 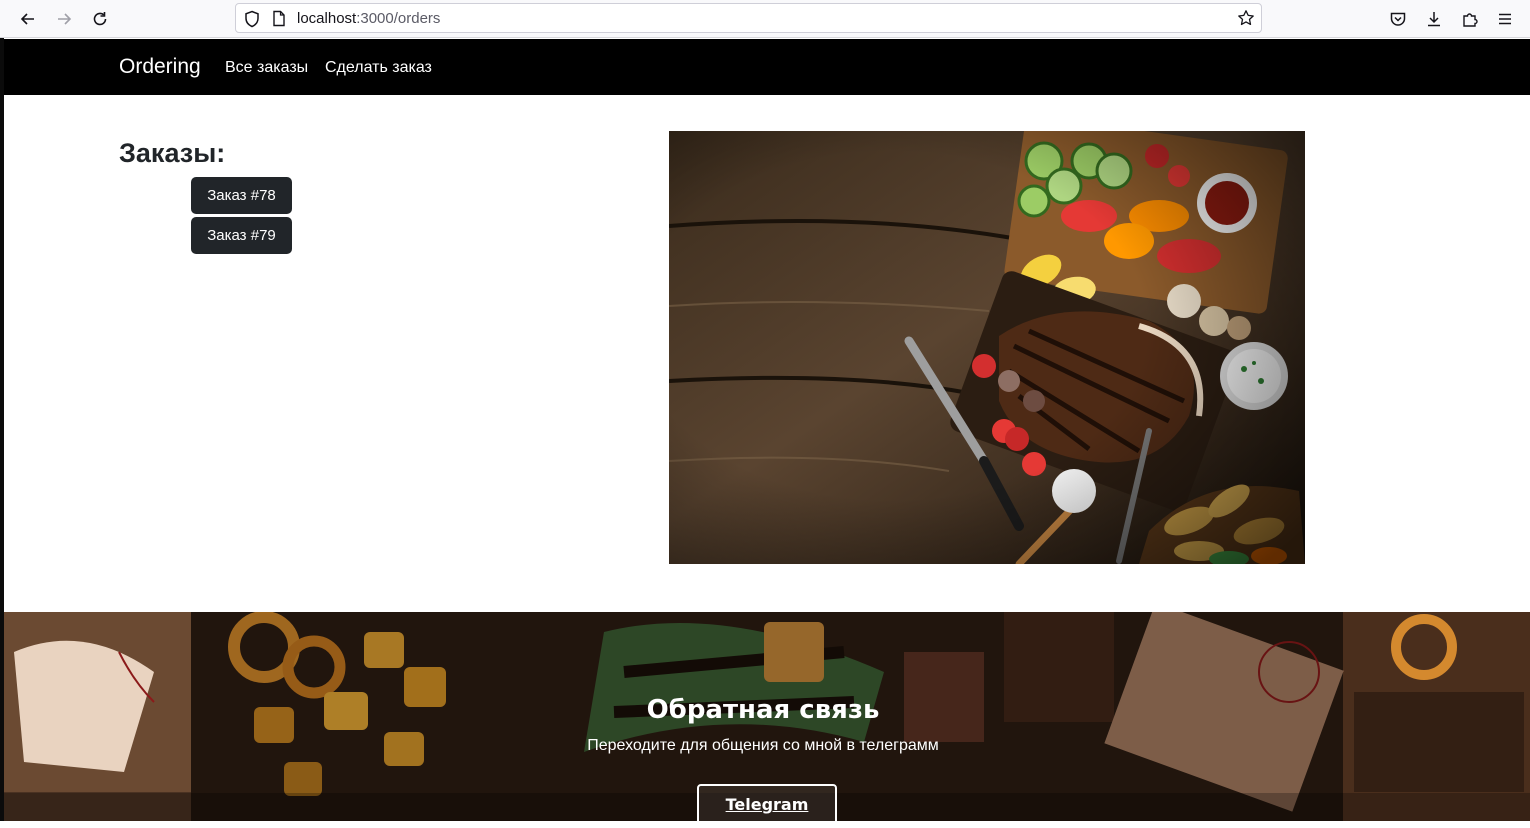 What do you see at coordinates (266, 67) in the screenshot?
I see `nav-all-orders: Все заказы` at bounding box center [266, 67].